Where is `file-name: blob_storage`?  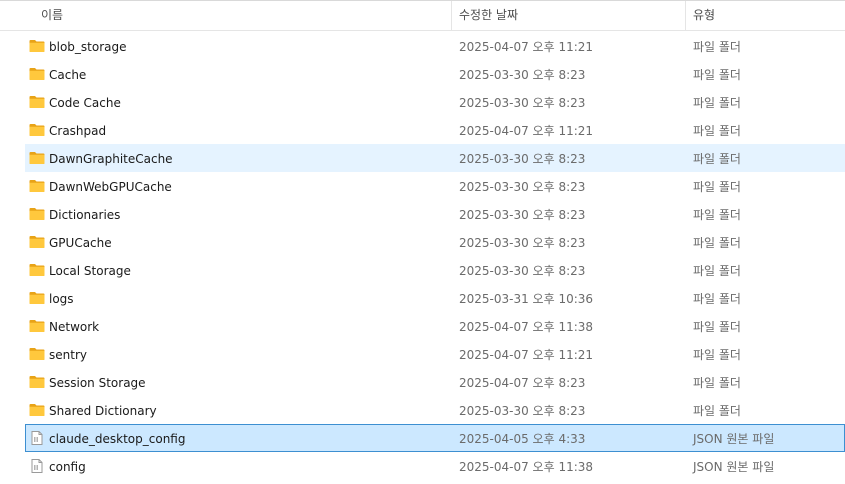 file-name: blob_storage is located at coordinates (88, 47).